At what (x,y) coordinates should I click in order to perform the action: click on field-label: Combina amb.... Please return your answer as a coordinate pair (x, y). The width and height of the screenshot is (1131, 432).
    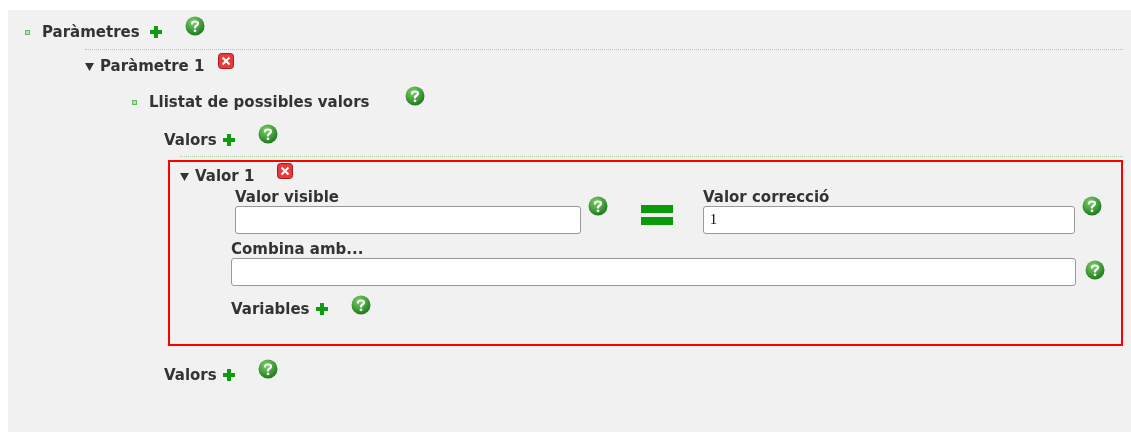
    Looking at the image, I should click on (298, 249).